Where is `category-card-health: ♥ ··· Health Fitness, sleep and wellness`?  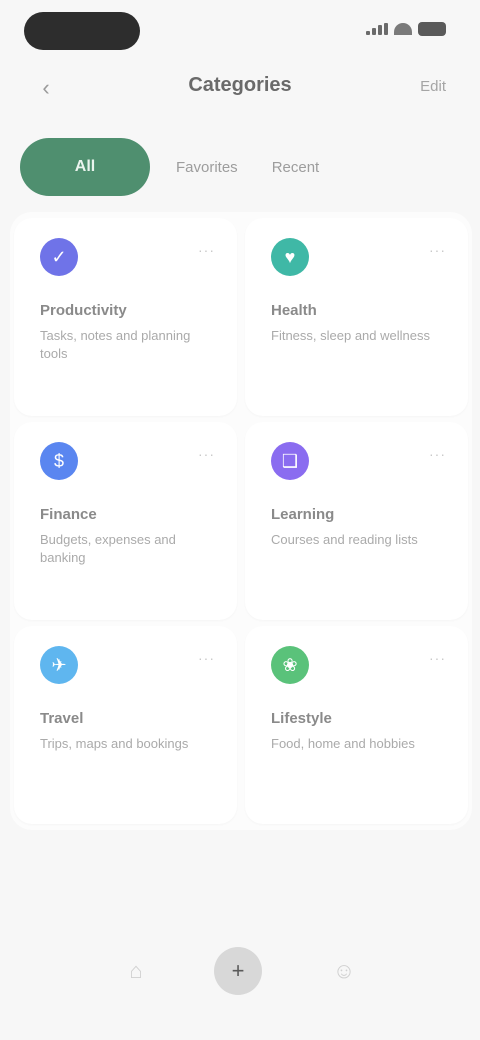
category-card-health: ♥ ··· Health Fitness, sleep and wellness is located at coordinates (356, 317).